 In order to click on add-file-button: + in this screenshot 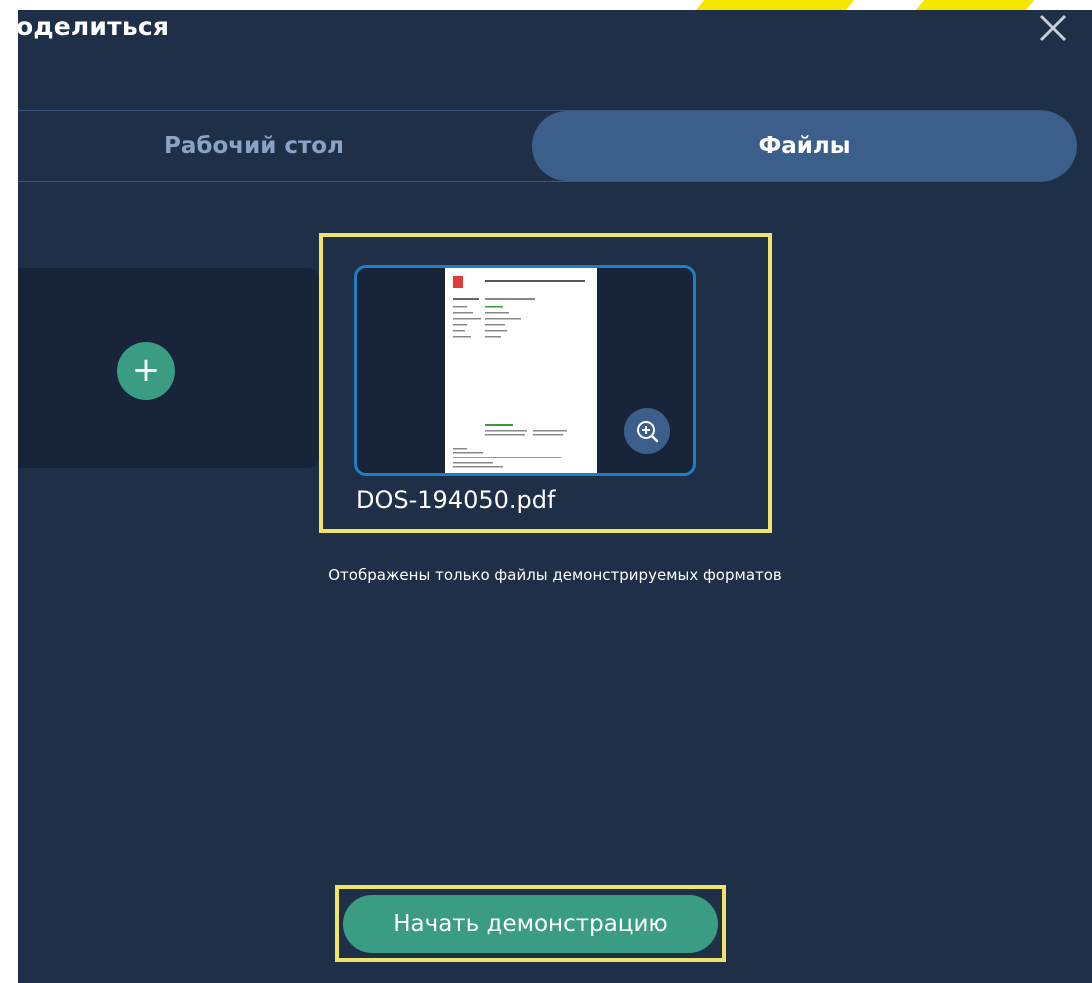, I will do `click(146, 371)`.